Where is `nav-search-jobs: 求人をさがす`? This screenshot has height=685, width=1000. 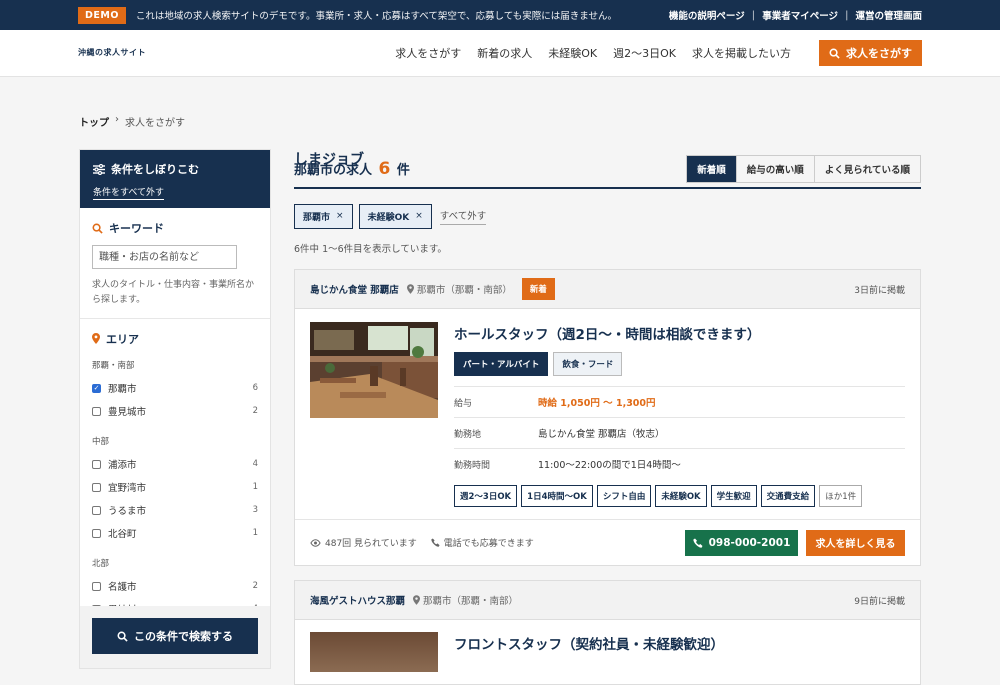
nav-search-jobs: 求人をさがす is located at coordinates (428, 53).